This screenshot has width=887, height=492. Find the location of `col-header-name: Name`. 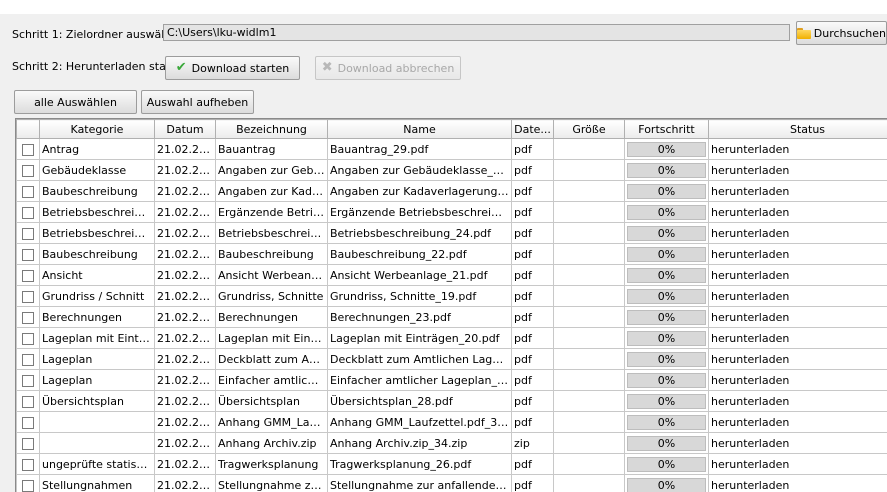

col-header-name: Name is located at coordinates (420, 129).